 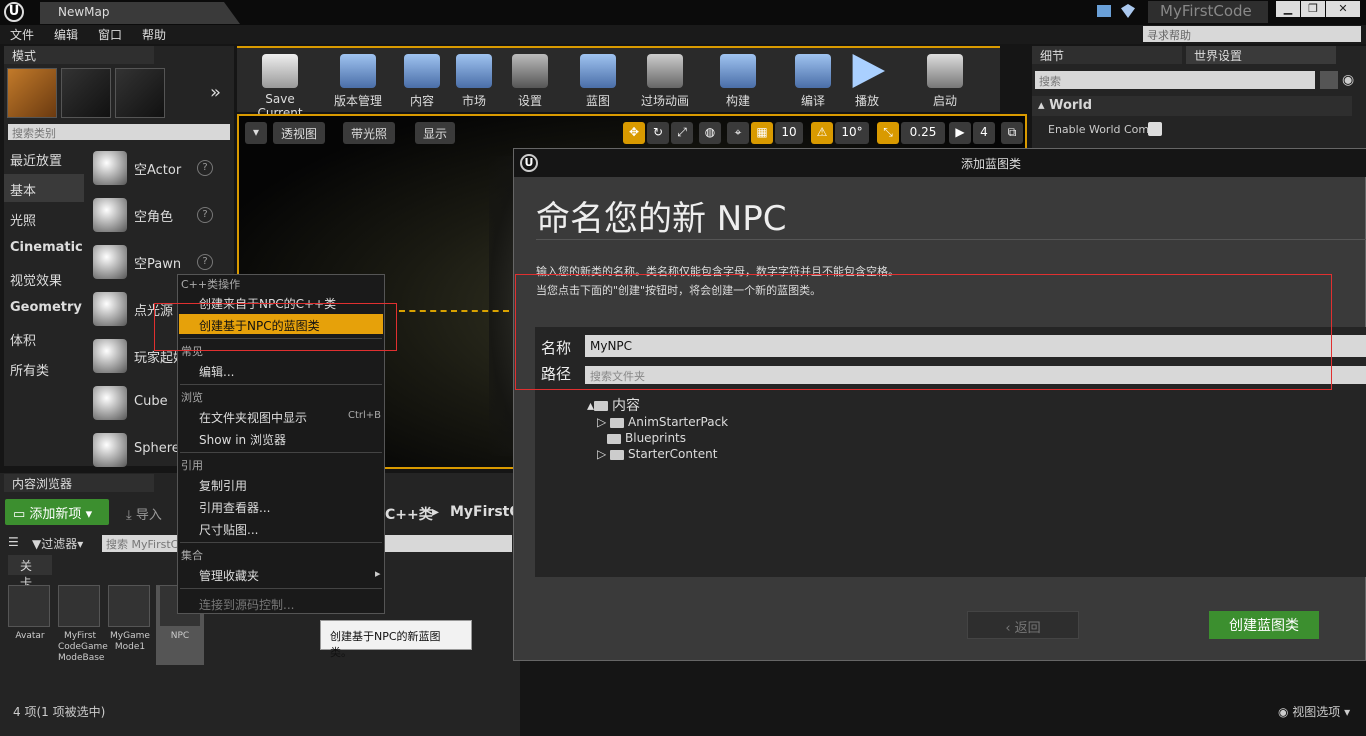 I want to click on category-recent: 最近放置, so click(x=44, y=158).